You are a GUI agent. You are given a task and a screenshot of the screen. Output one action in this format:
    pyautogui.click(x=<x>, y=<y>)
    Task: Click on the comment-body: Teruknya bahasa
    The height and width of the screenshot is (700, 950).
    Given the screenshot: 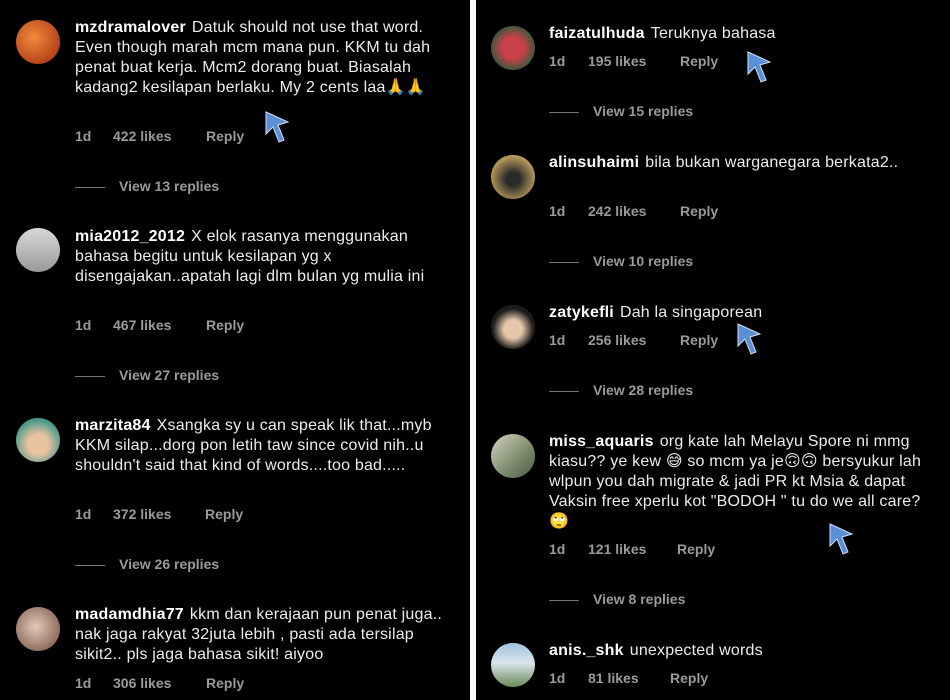 What is the action you would take?
    pyautogui.click(x=713, y=33)
    